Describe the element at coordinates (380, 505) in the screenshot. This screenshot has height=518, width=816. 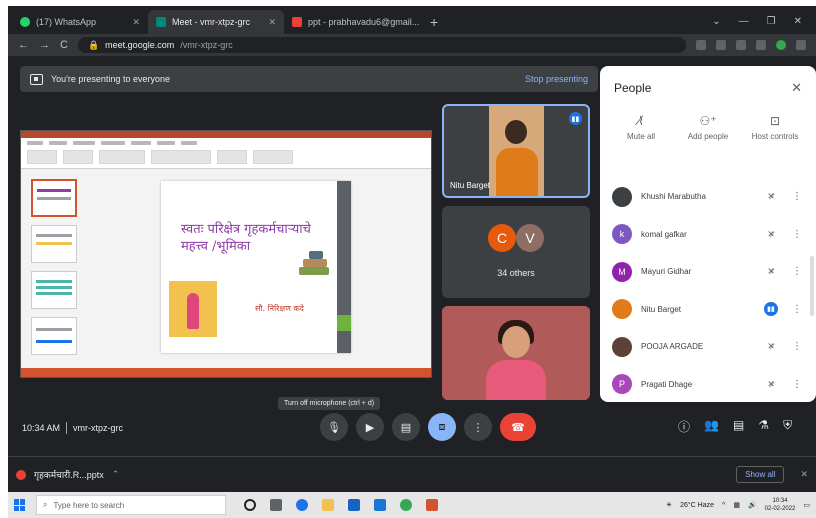
I see `mail-icon` at that location.